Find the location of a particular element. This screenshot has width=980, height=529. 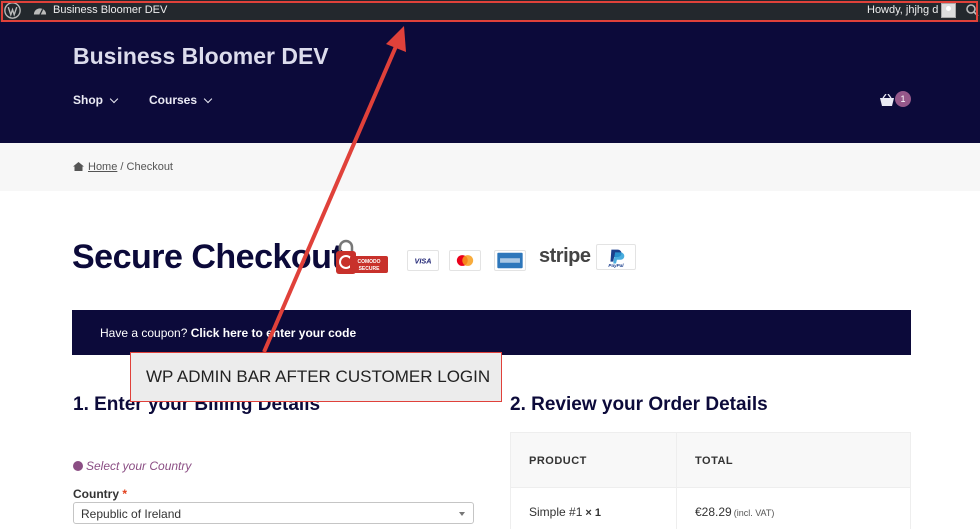

amex-card-icon is located at coordinates (510, 260).